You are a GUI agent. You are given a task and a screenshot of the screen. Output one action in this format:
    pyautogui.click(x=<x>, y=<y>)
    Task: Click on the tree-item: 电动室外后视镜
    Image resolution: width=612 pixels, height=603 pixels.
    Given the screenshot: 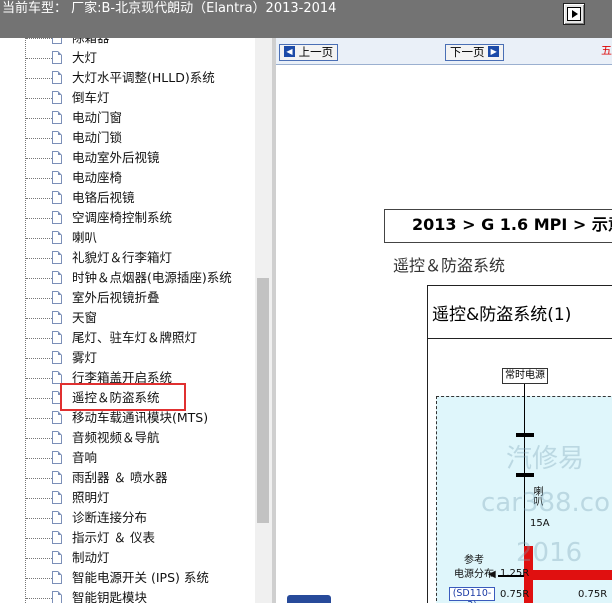 What is the action you would take?
    pyautogui.click(x=142, y=158)
    